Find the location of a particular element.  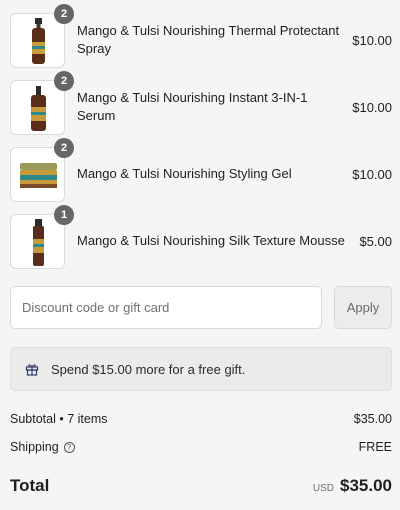

item-price: $5.00 is located at coordinates (375, 241).